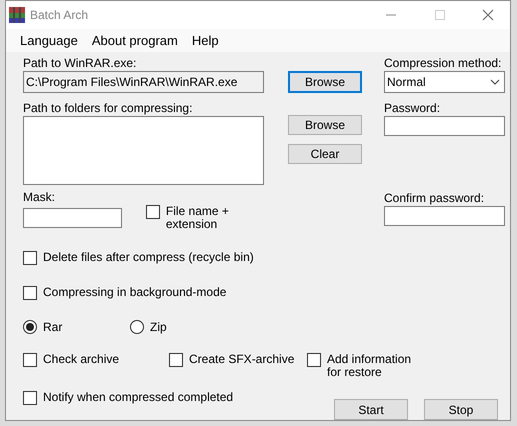  Describe the element at coordinates (495, 82) in the screenshot. I see `chevron-down-icon` at that location.